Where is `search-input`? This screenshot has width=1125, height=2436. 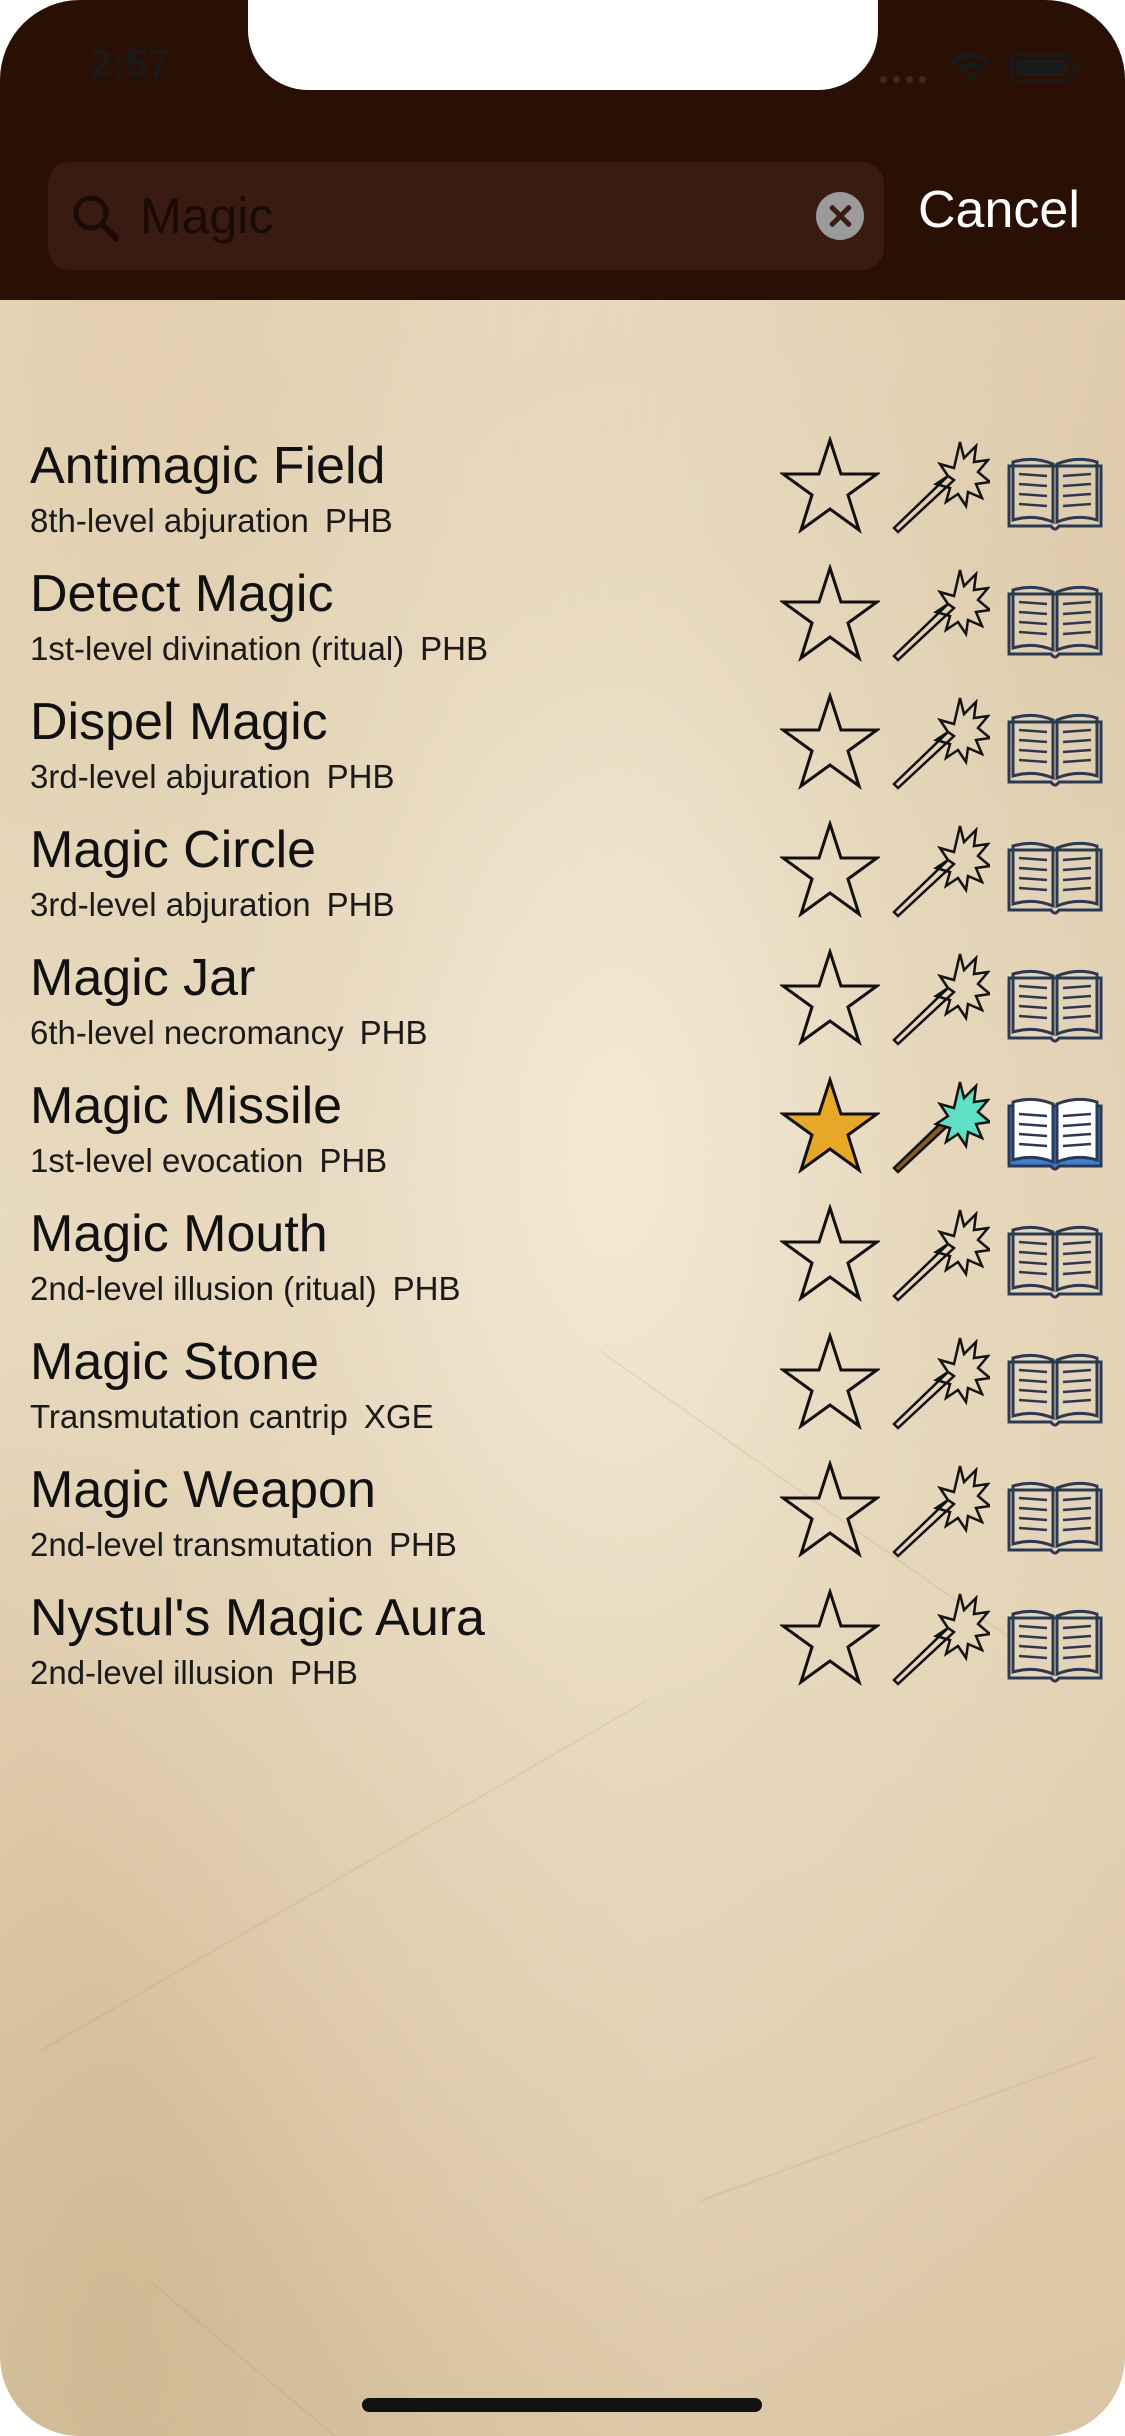 search-input is located at coordinates (490, 216).